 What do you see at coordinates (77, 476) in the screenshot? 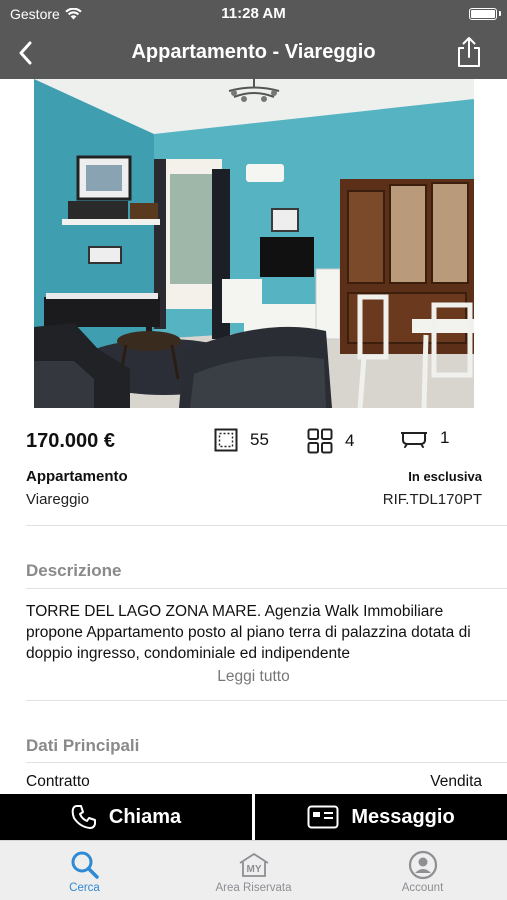
I see `property-type: Appartamento` at bounding box center [77, 476].